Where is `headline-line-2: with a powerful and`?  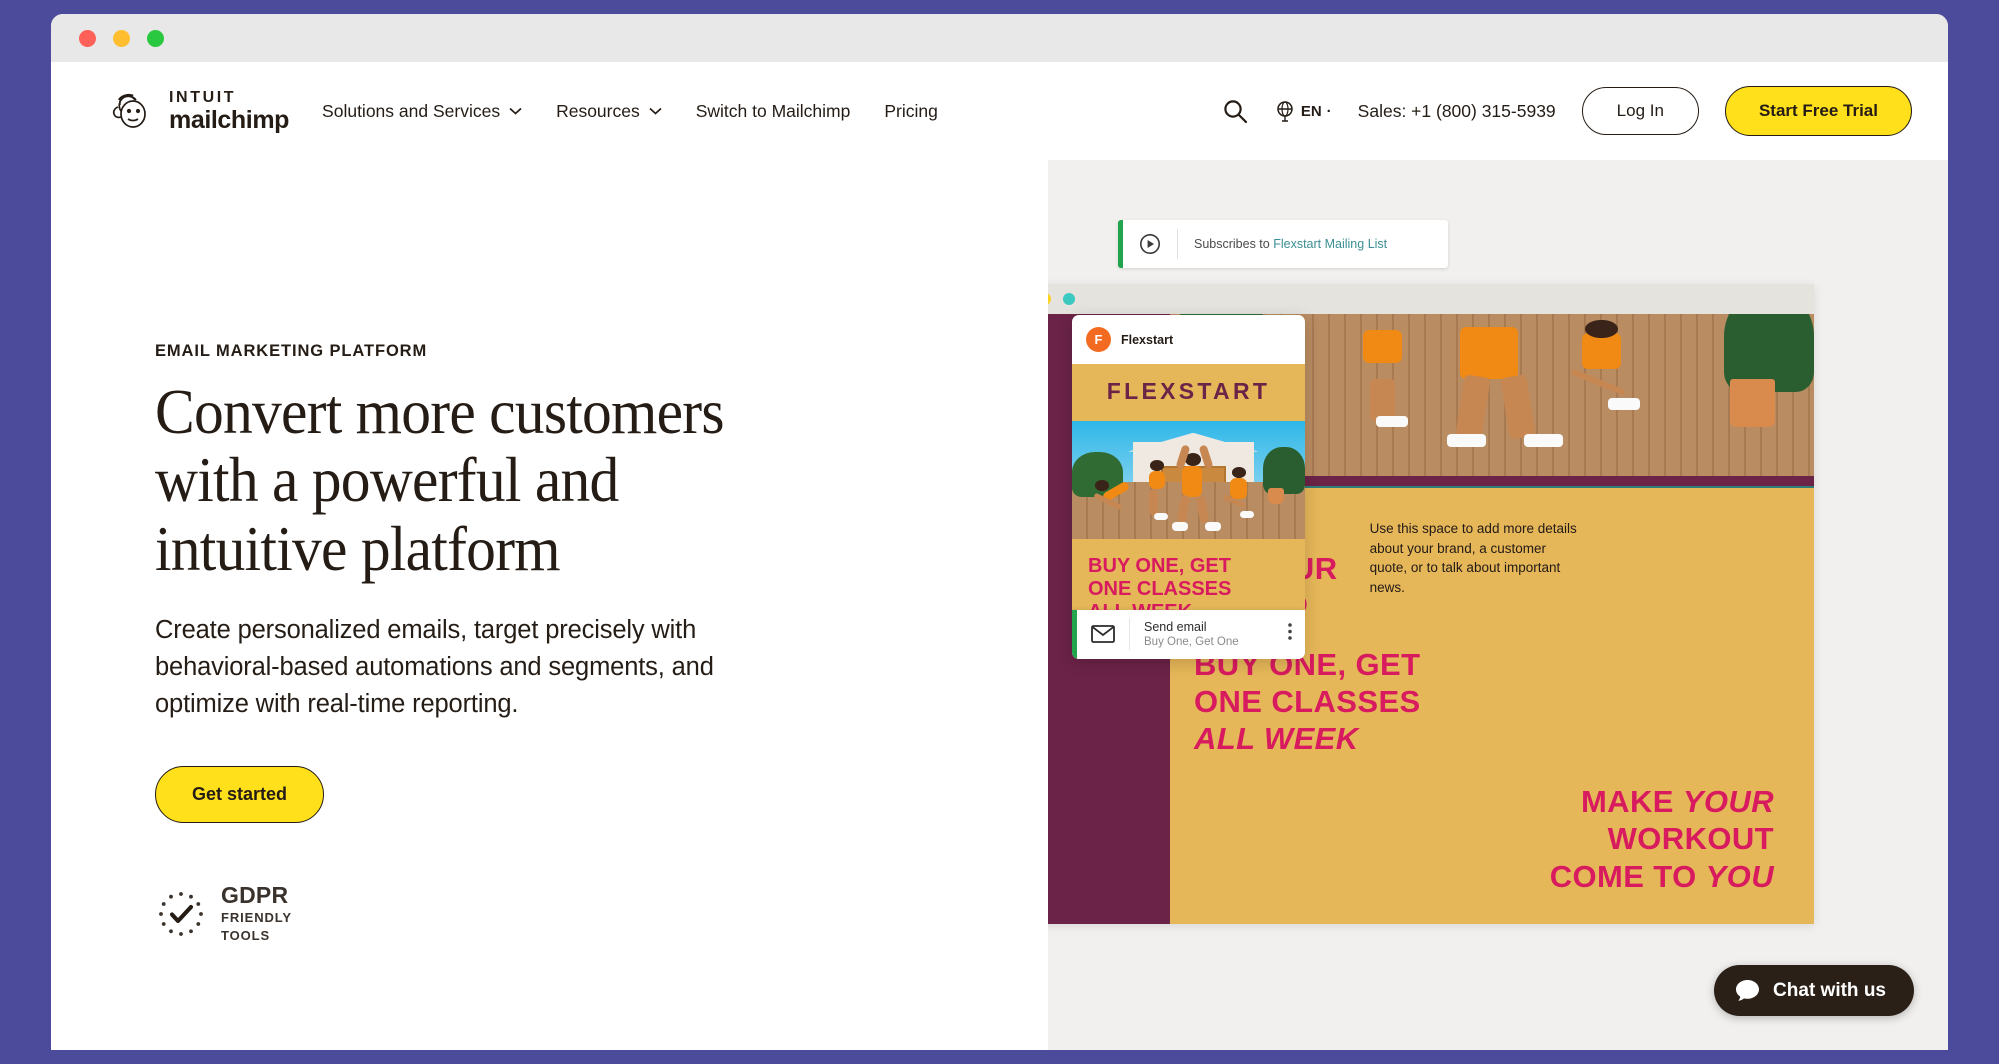
headline-line-2: with a powerful and is located at coordinates (387, 480).